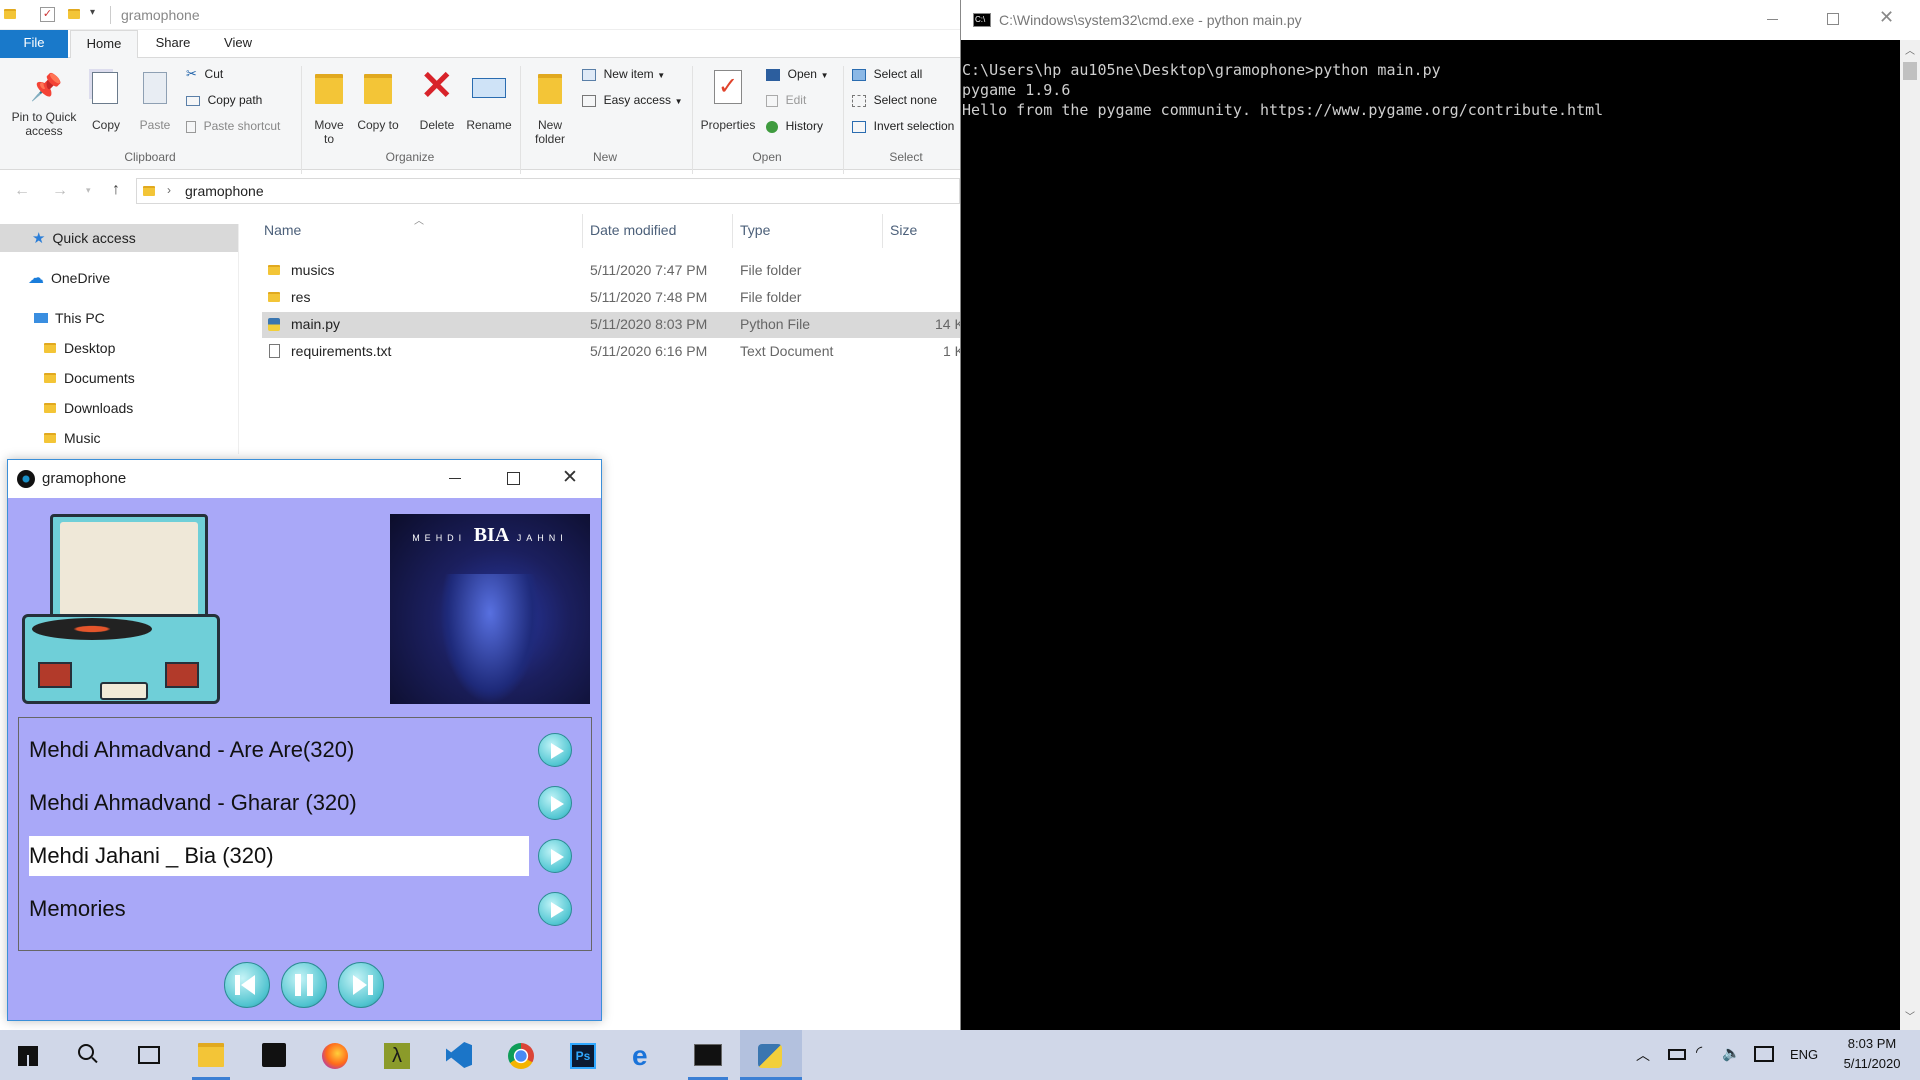 The image size is (1920, 1080). Describe the element at coordinates (304, 985) in the screenshot. I see `pause-button` at that location.